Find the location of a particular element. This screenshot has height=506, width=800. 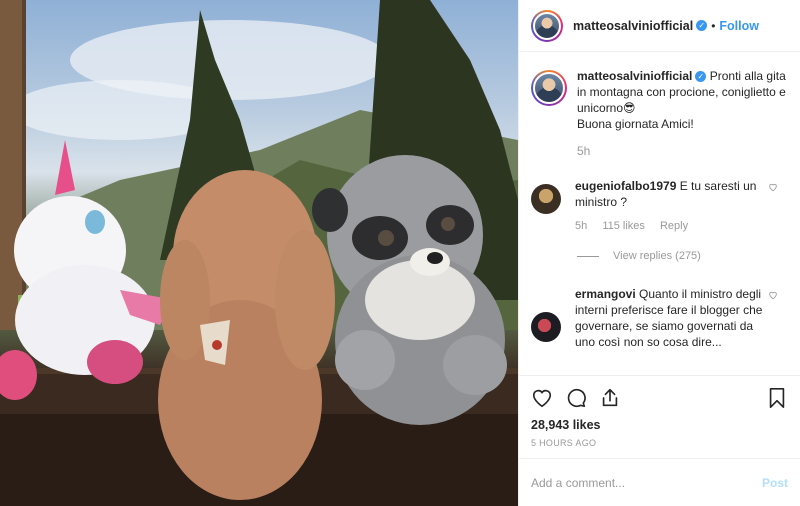

commenter-username: ermangovi is located at coordinates (605, 294).